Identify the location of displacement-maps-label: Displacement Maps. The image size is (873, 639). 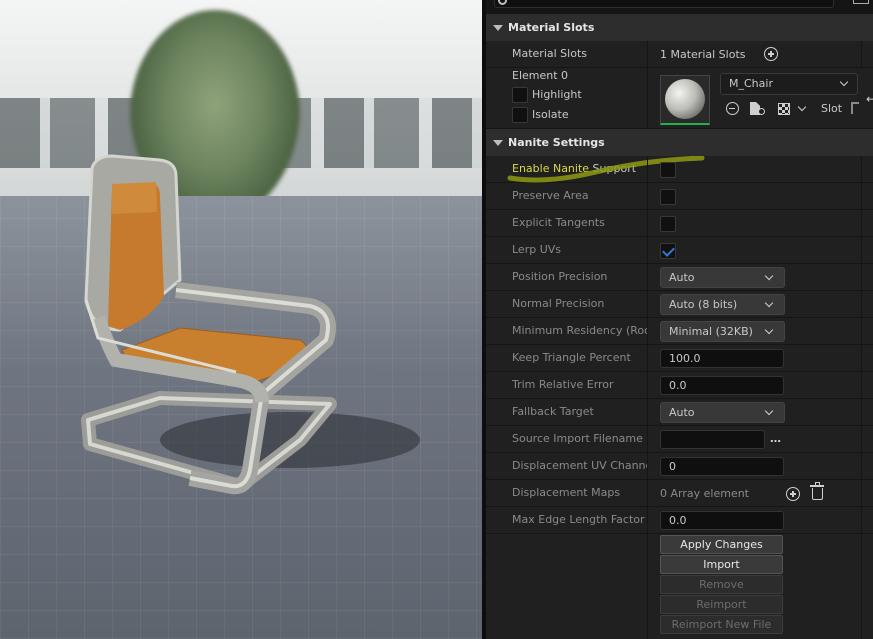
(566, 492).